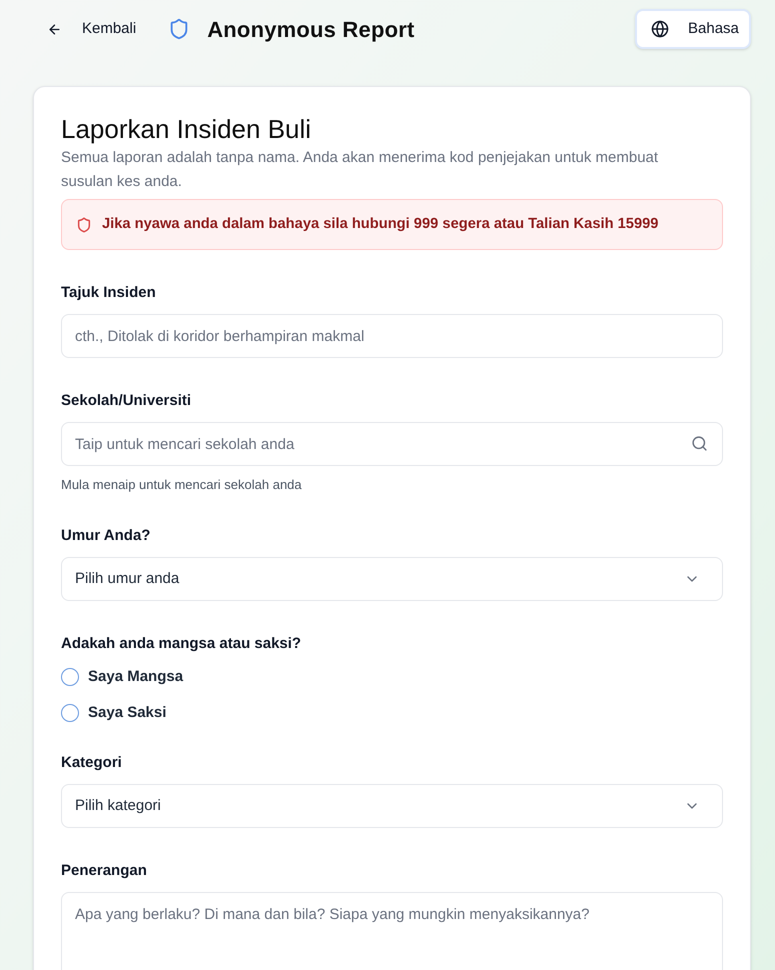  Describe the element at coordinates (392, 336) in the screenshot. I see `text-input: cth., Ditolak di koridor berhampiran makmal` at that location.